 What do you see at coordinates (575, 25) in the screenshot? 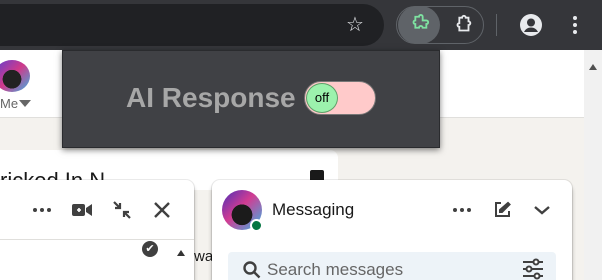
I see `kebab-menu-icon` at bounding box center [575, 25].